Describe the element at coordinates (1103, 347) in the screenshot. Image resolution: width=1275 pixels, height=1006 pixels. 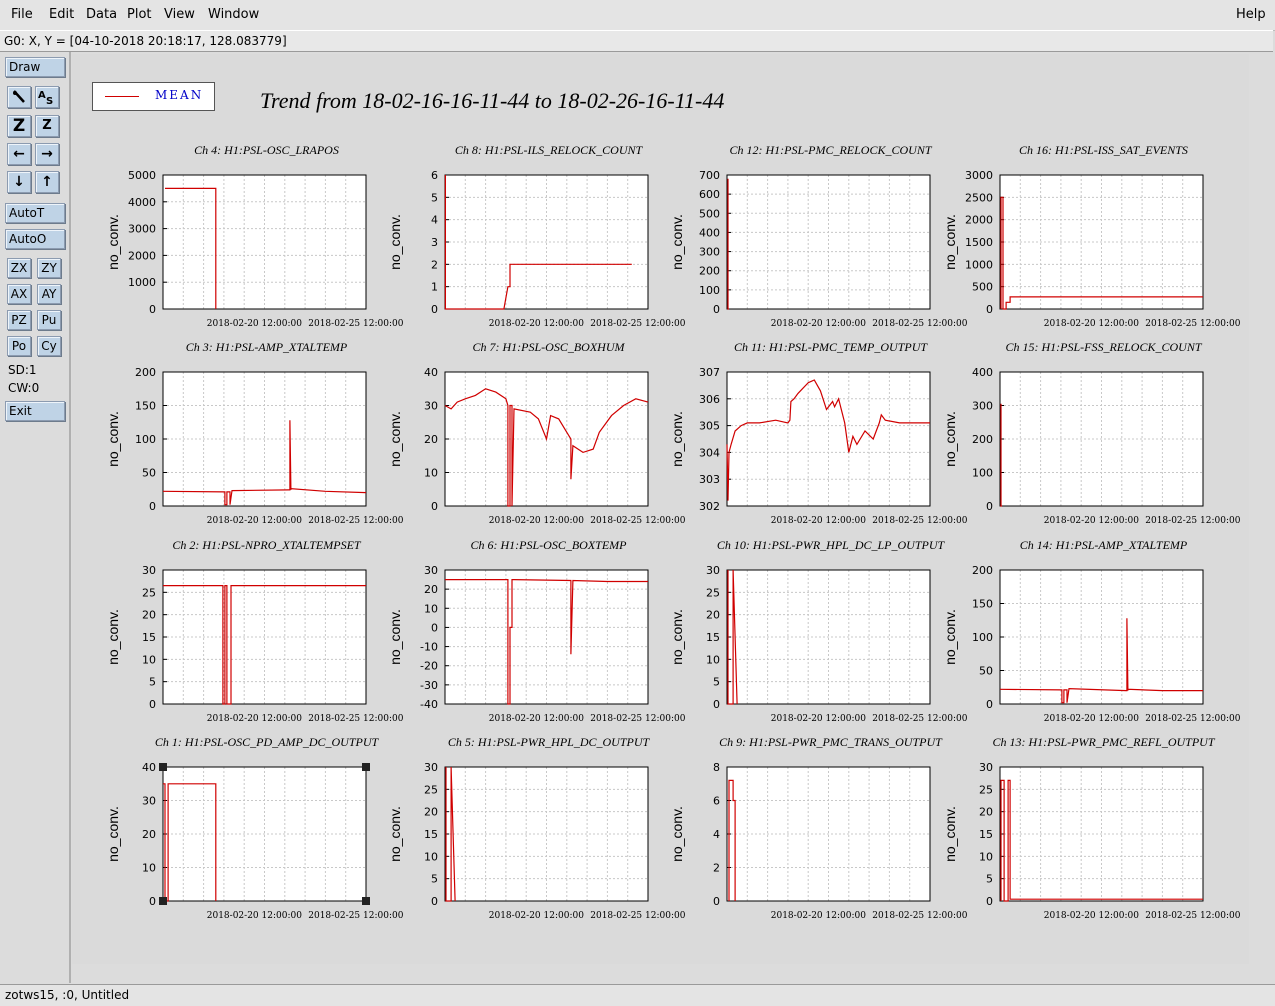
I see `chart-title: Ch 15: H1:PSL-FSS_RELOCK_COUNT` at that location.